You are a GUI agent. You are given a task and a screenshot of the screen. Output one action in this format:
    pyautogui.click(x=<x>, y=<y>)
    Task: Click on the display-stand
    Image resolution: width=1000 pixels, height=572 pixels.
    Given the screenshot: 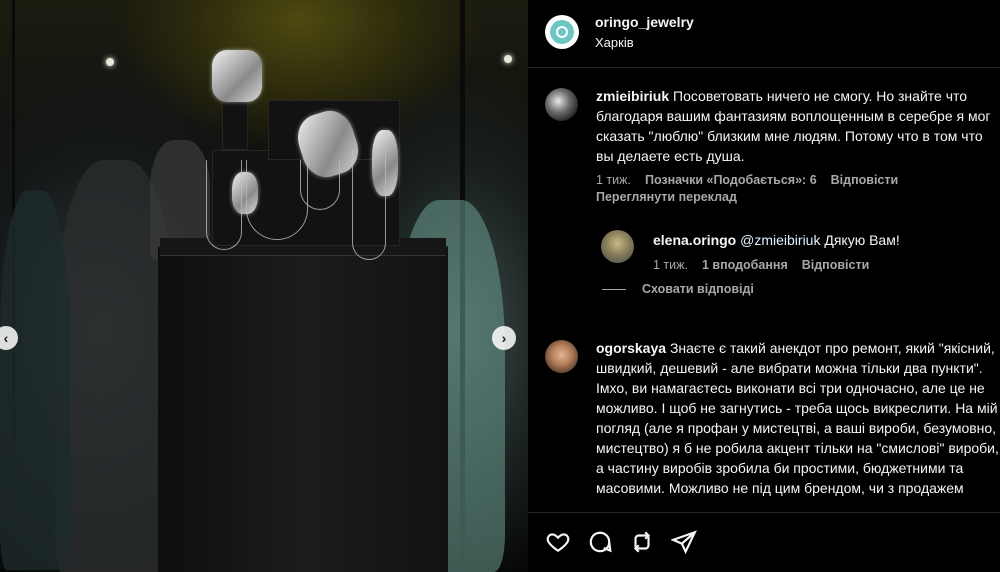 What is the action you would take?
    pyautogui.click(x=235, y=122)
    